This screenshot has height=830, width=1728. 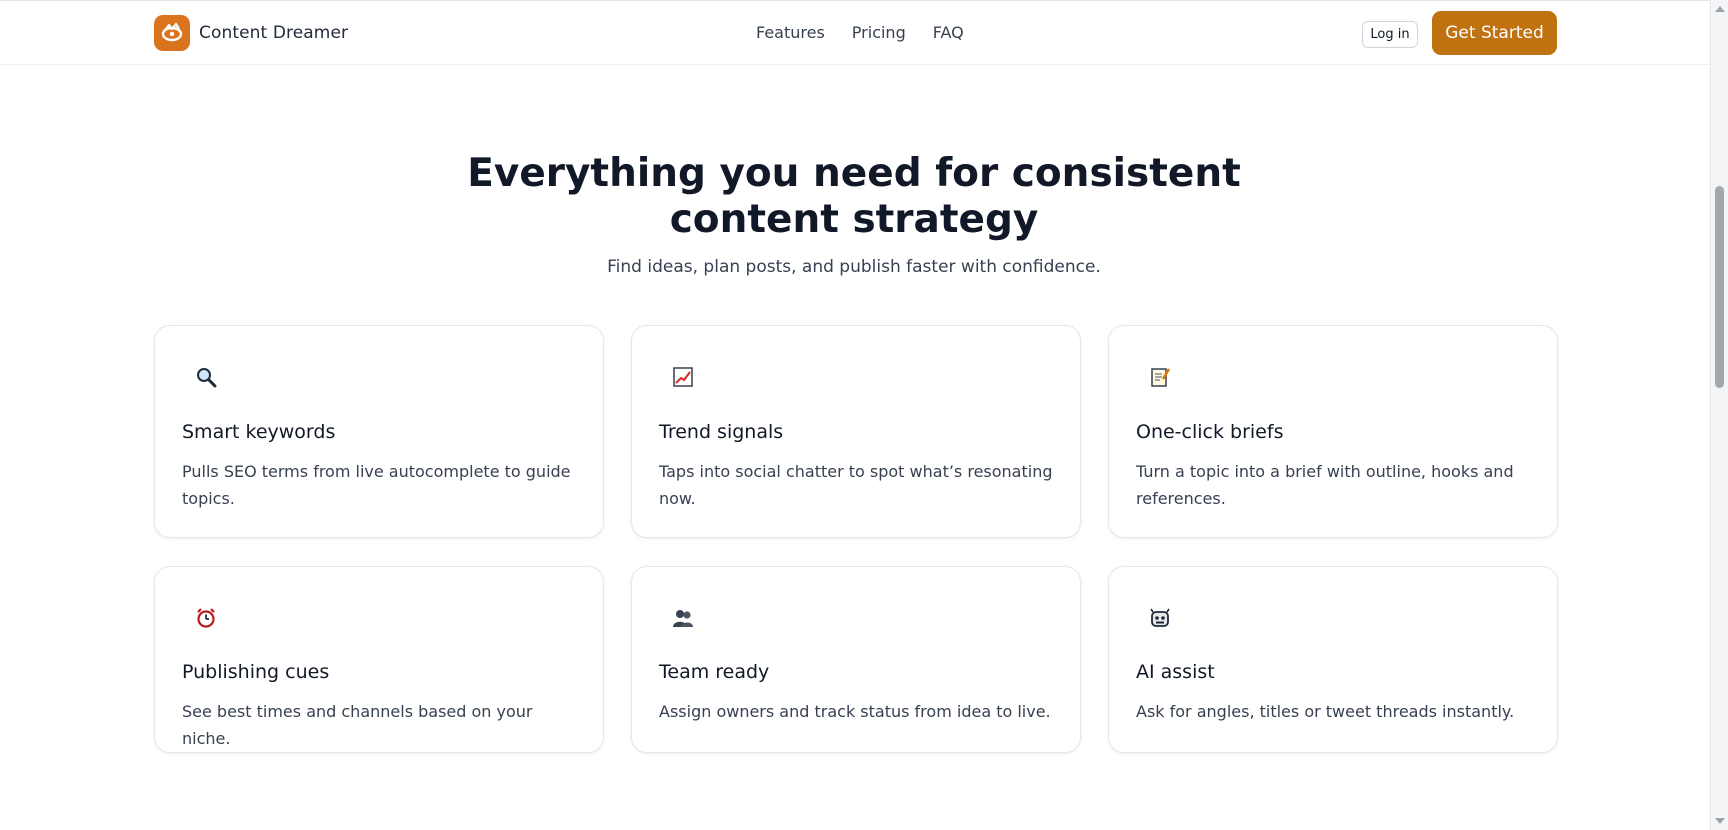 I want to click on feature-title: Trend signals, so click(x=721, y=432).